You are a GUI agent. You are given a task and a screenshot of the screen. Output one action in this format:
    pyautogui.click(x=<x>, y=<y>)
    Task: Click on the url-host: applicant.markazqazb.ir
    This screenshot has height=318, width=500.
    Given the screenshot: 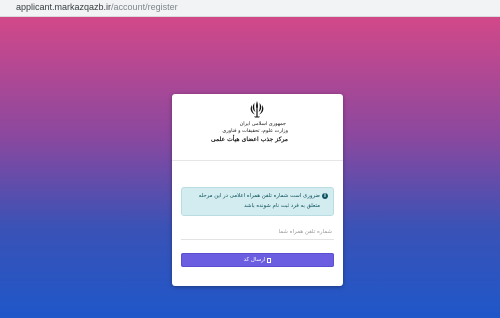 What is the action you would take?
    pyautogui.click(x=64, y=7)
    